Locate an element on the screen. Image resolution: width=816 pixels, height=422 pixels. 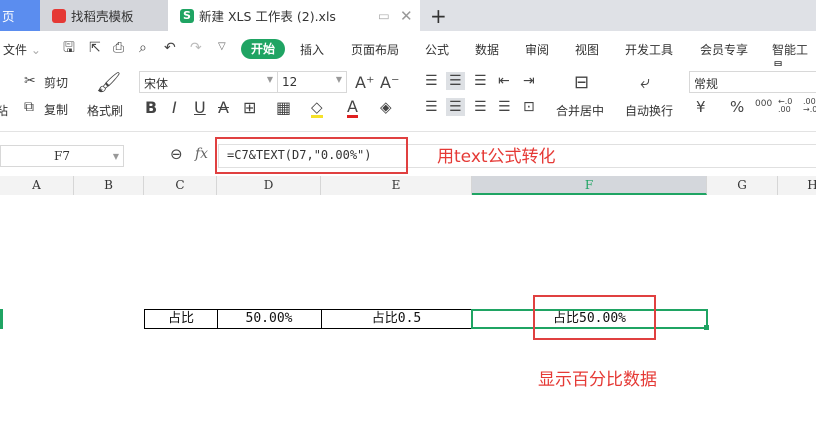
fx-icon: fx is located at coordinates (201, 154).